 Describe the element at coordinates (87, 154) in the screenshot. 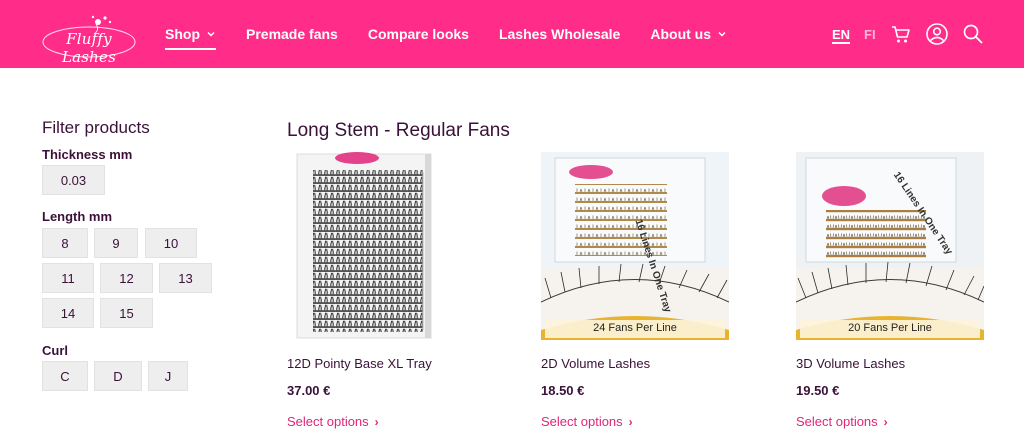

I see `thickness-title: Thickness mm` at that location.